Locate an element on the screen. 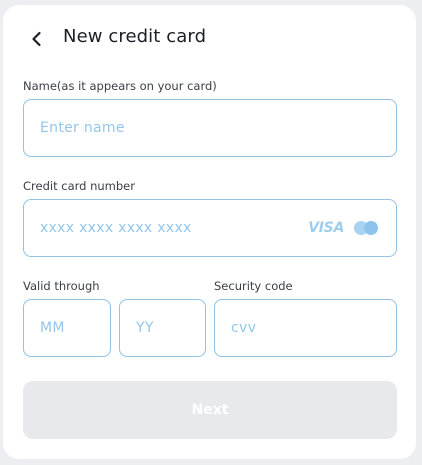 The height and width of the screenshot is (465, 422). card-brand-logos: VISA is located at coordinates (344, 228).